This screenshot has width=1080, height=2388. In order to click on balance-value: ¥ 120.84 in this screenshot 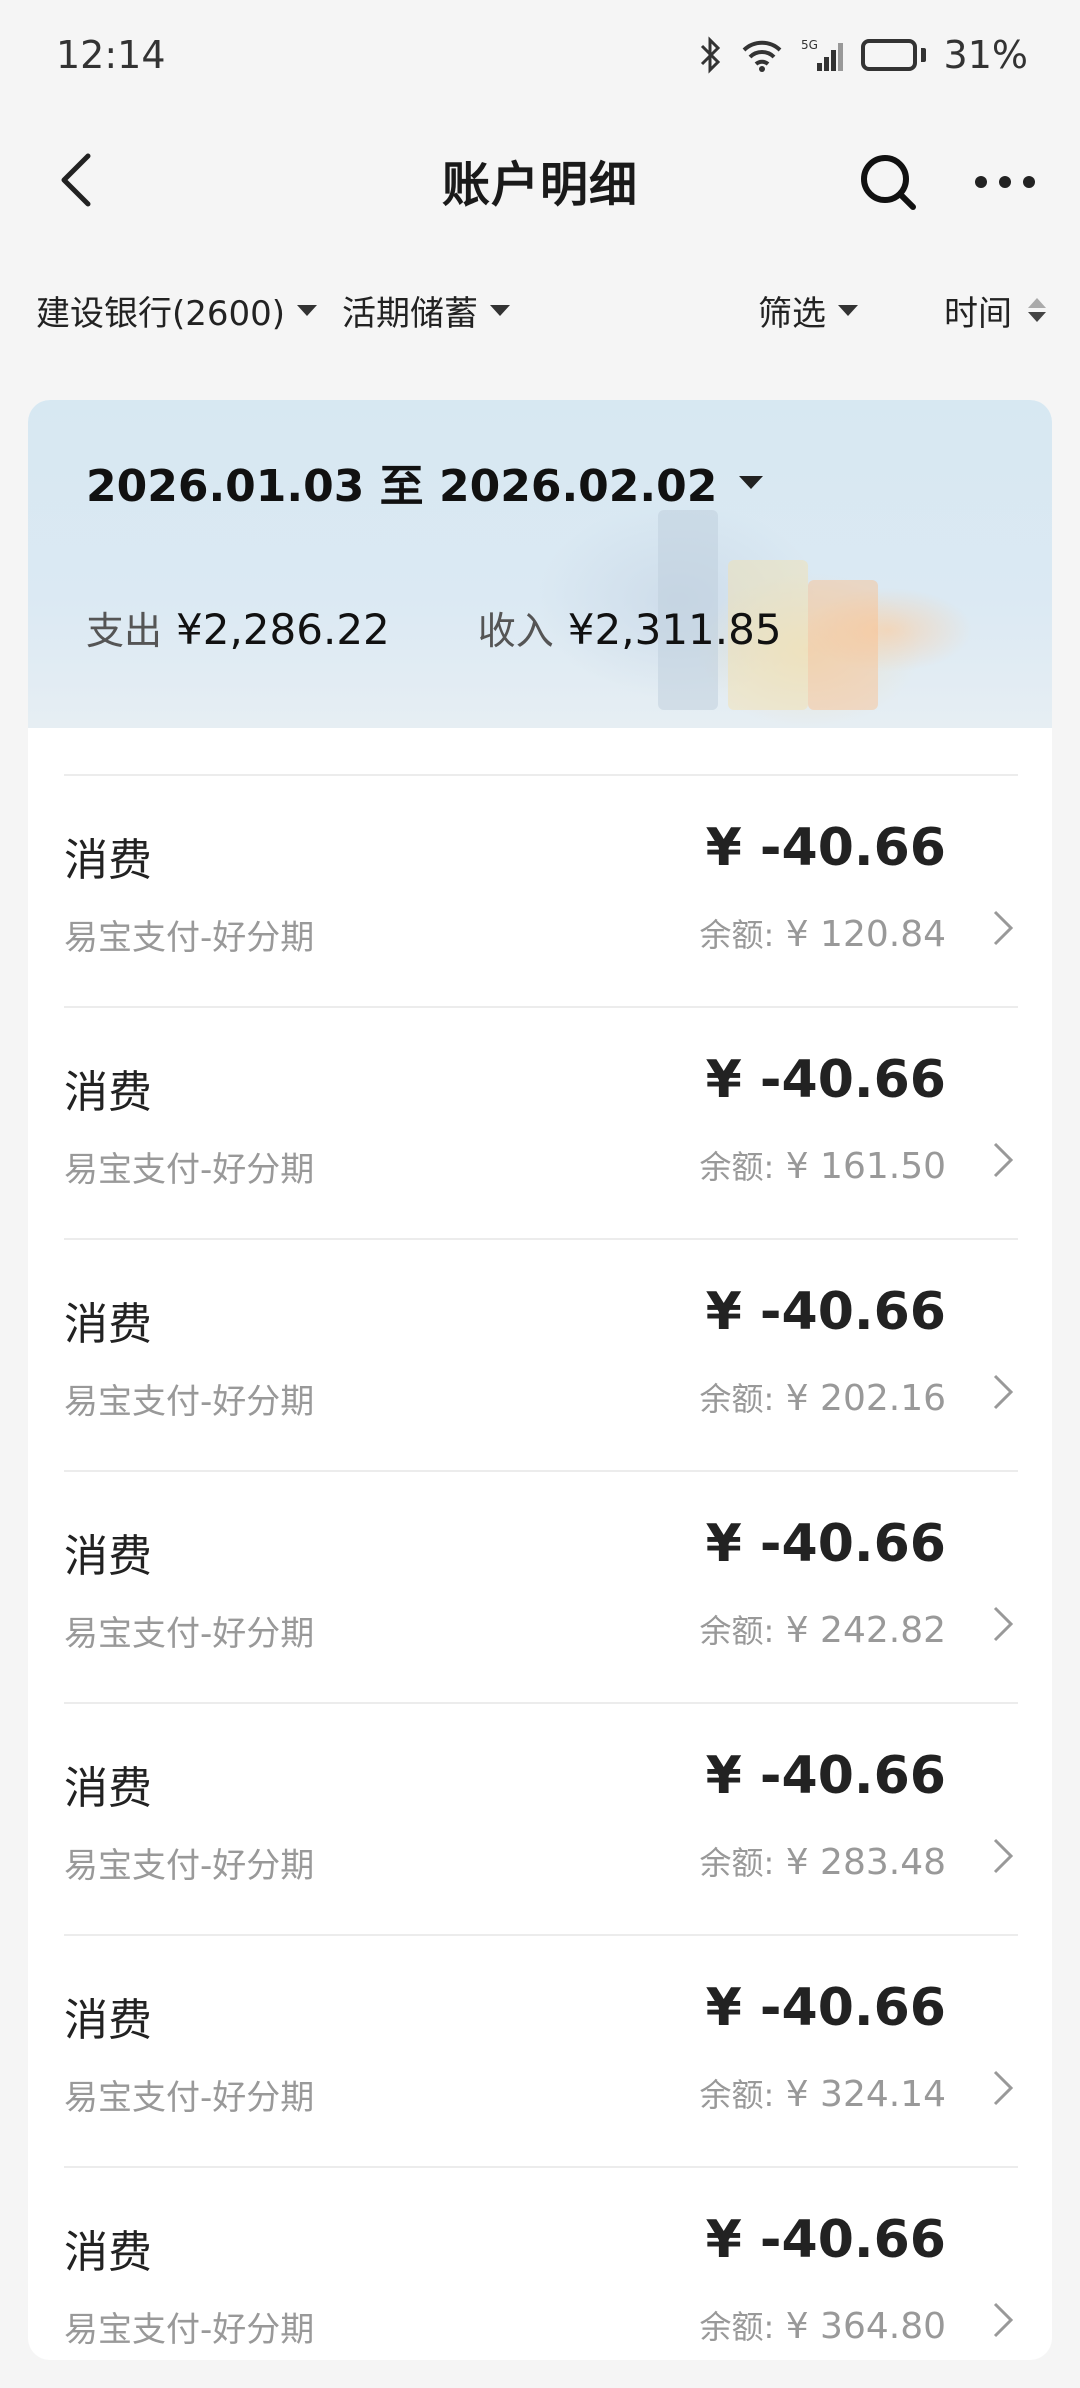, I will do `click(865, 934)`.